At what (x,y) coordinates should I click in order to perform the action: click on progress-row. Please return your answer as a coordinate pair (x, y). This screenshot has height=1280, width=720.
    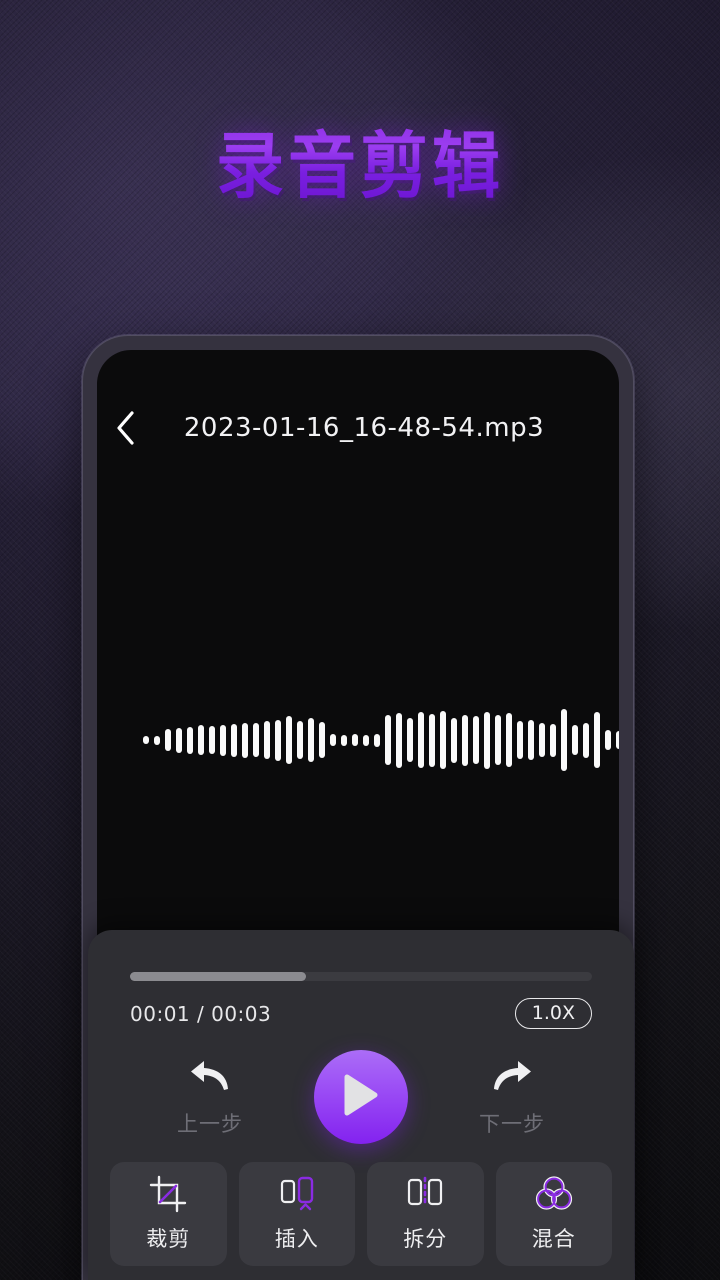
    Looking at the image, I should click on (361, 976).